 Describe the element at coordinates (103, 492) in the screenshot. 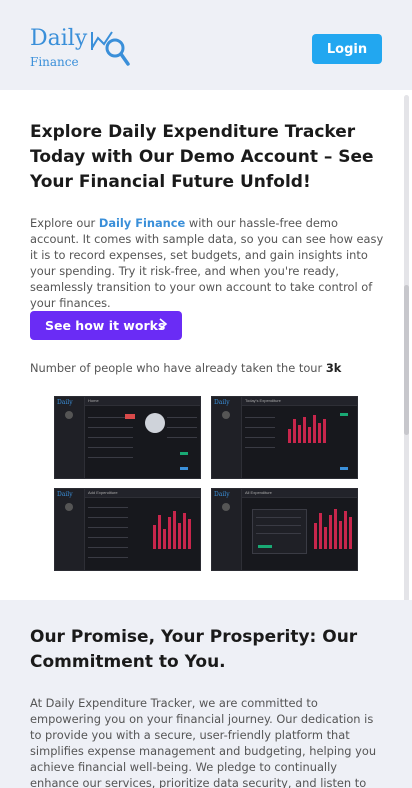

I see `screenshot-title: Add Expenditure` at that location.